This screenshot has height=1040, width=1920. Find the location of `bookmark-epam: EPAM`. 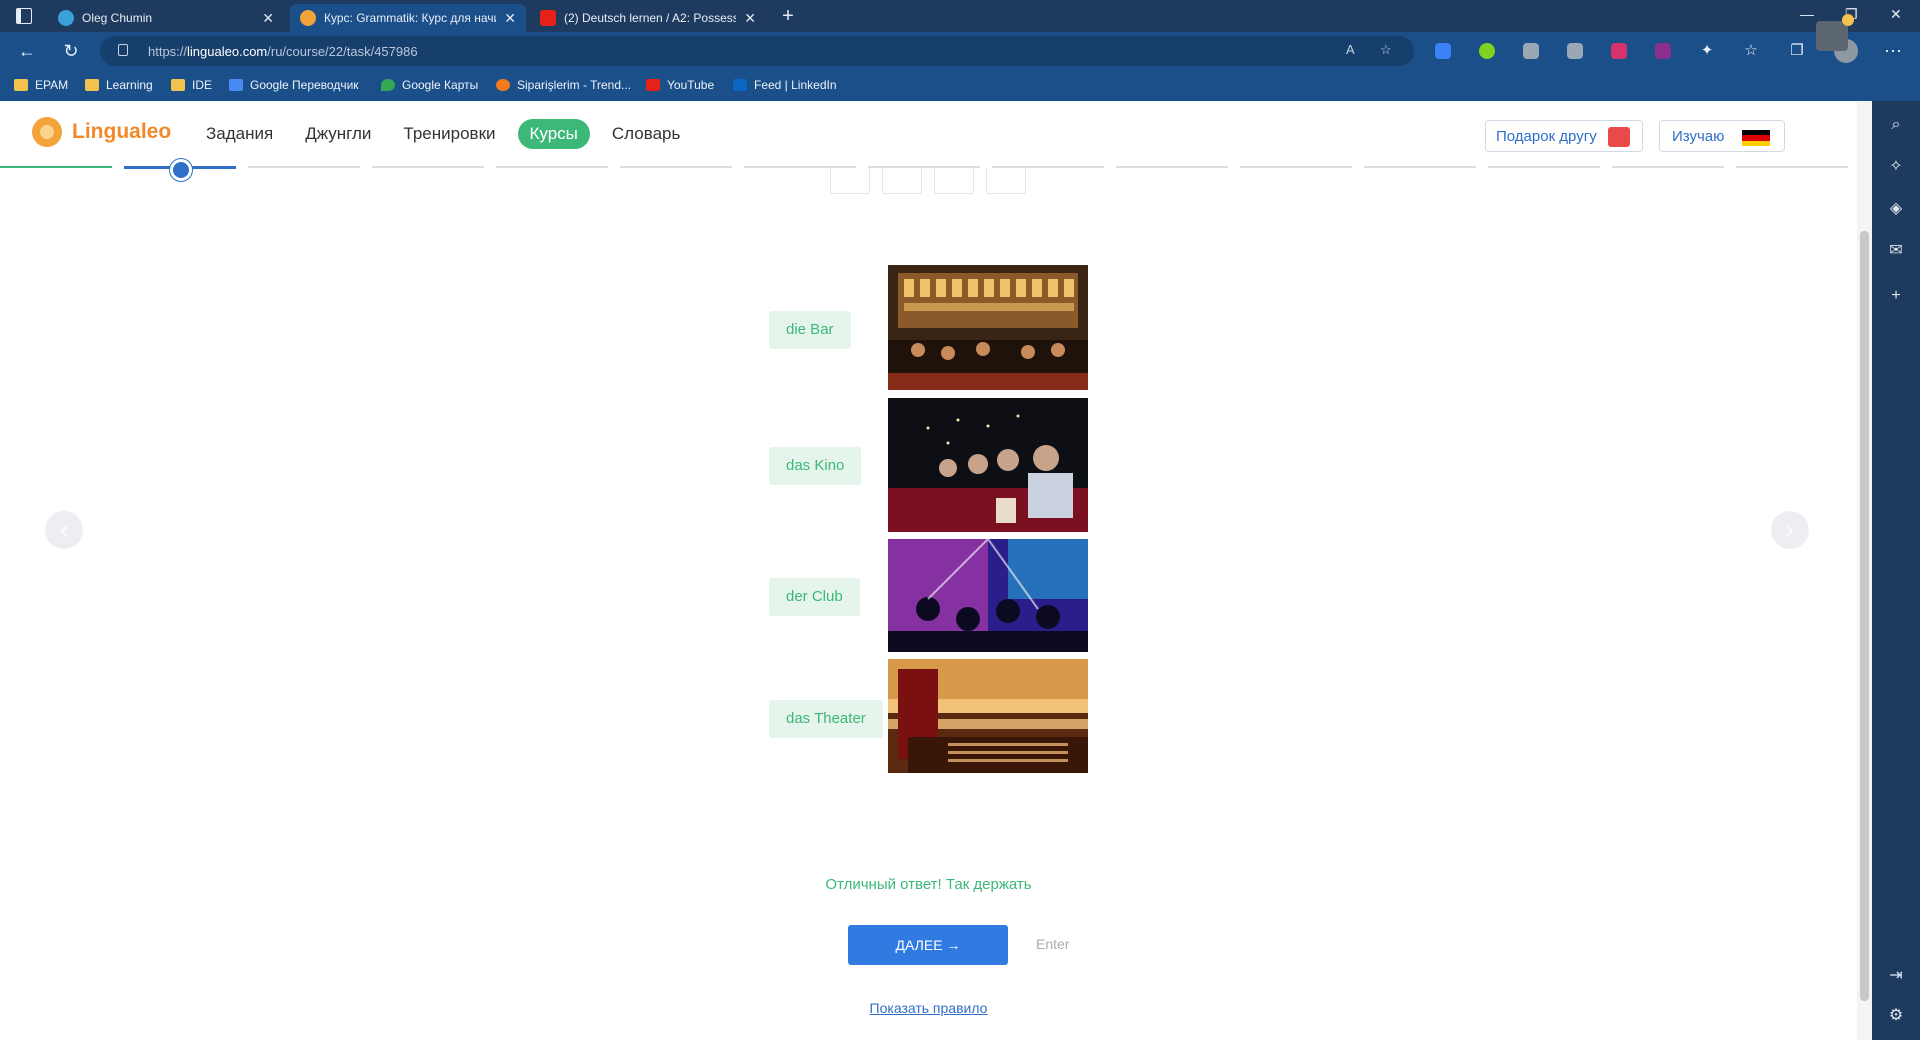

bookmark-epam: EPAM is located at coordinates (41, 85).